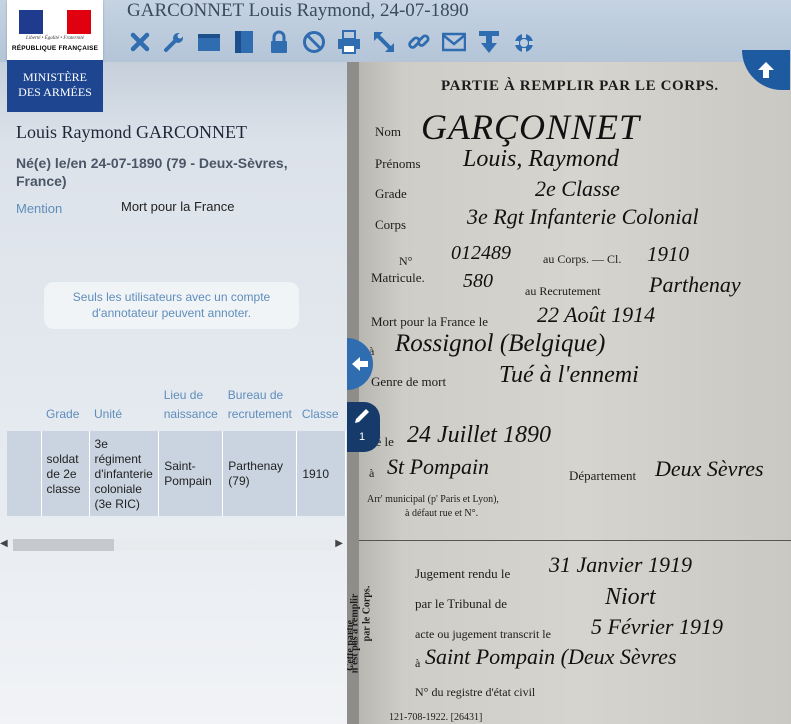 Image resolution: width=791 pixels, height=724 pixels. What do you see at coordinates (409, 381) in the screenshot?
I see `doc-label-genre: Genre de mort` at bounding box center [409, 381].